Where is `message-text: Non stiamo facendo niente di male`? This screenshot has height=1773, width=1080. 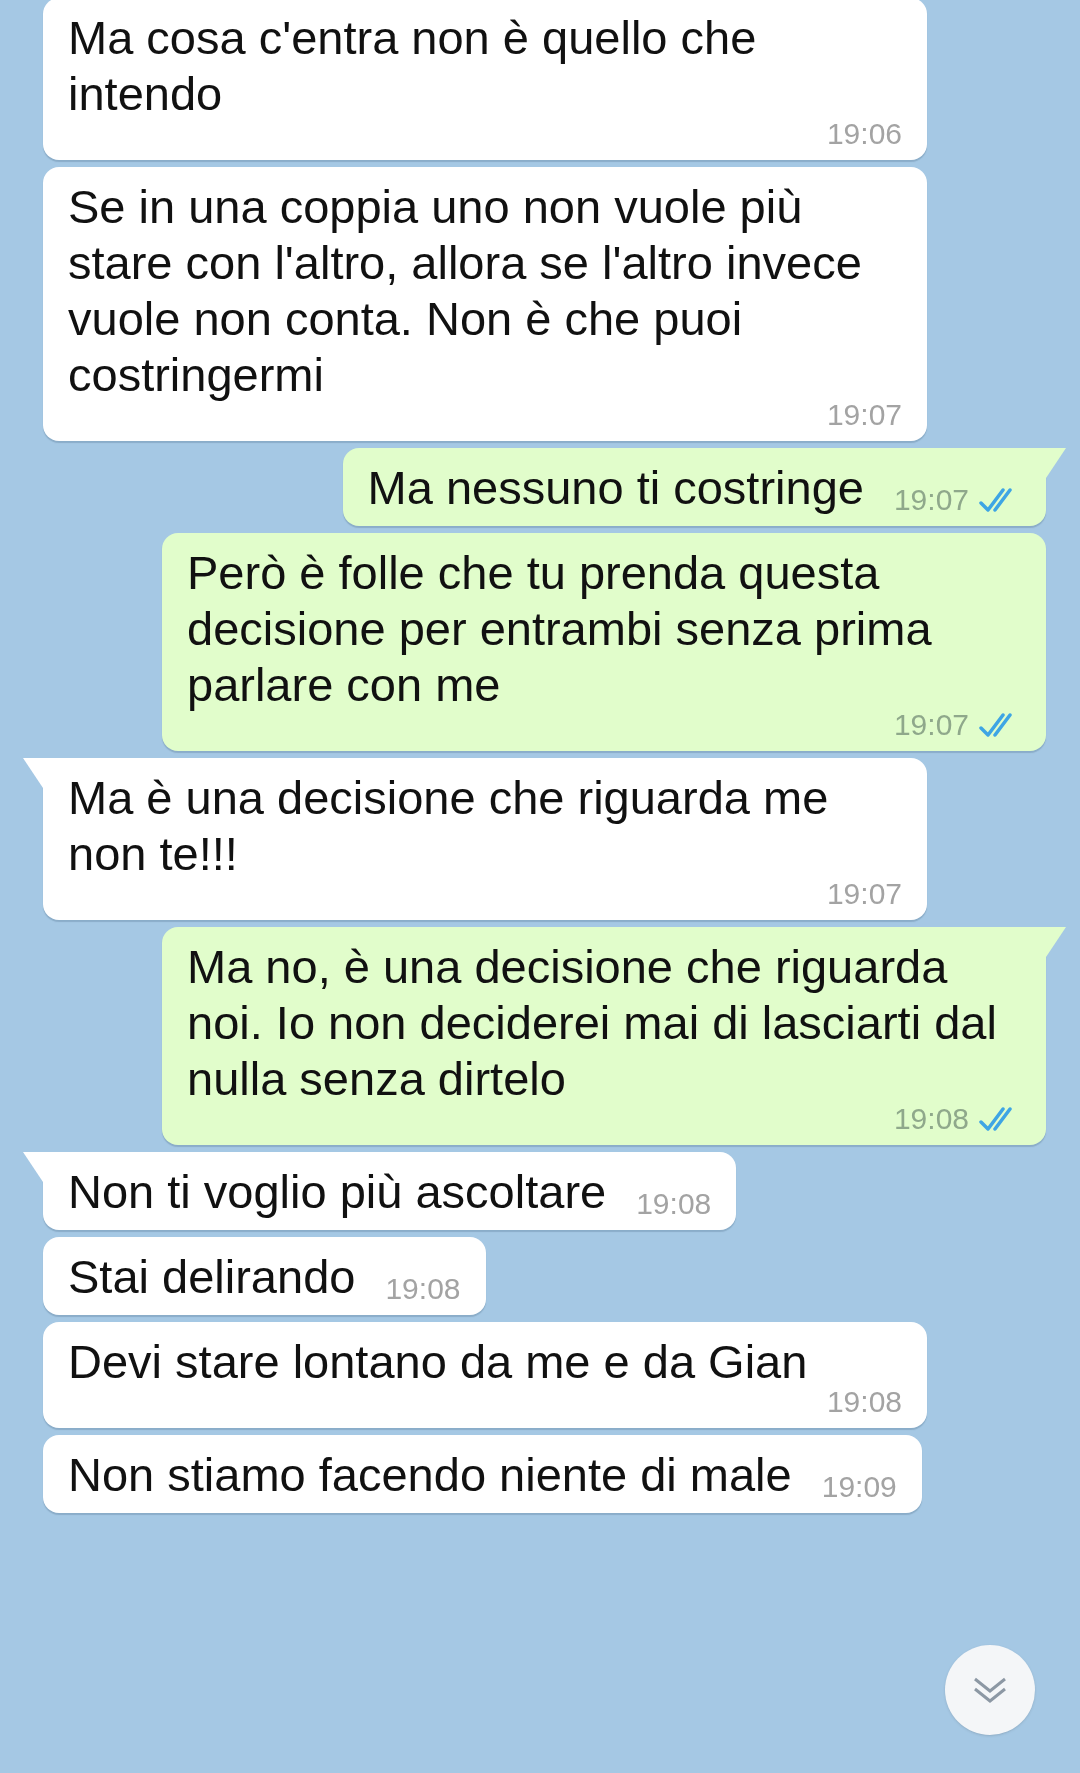 message-text: Non stiamo facendo niente di male is located at coordinates (430, 1475).